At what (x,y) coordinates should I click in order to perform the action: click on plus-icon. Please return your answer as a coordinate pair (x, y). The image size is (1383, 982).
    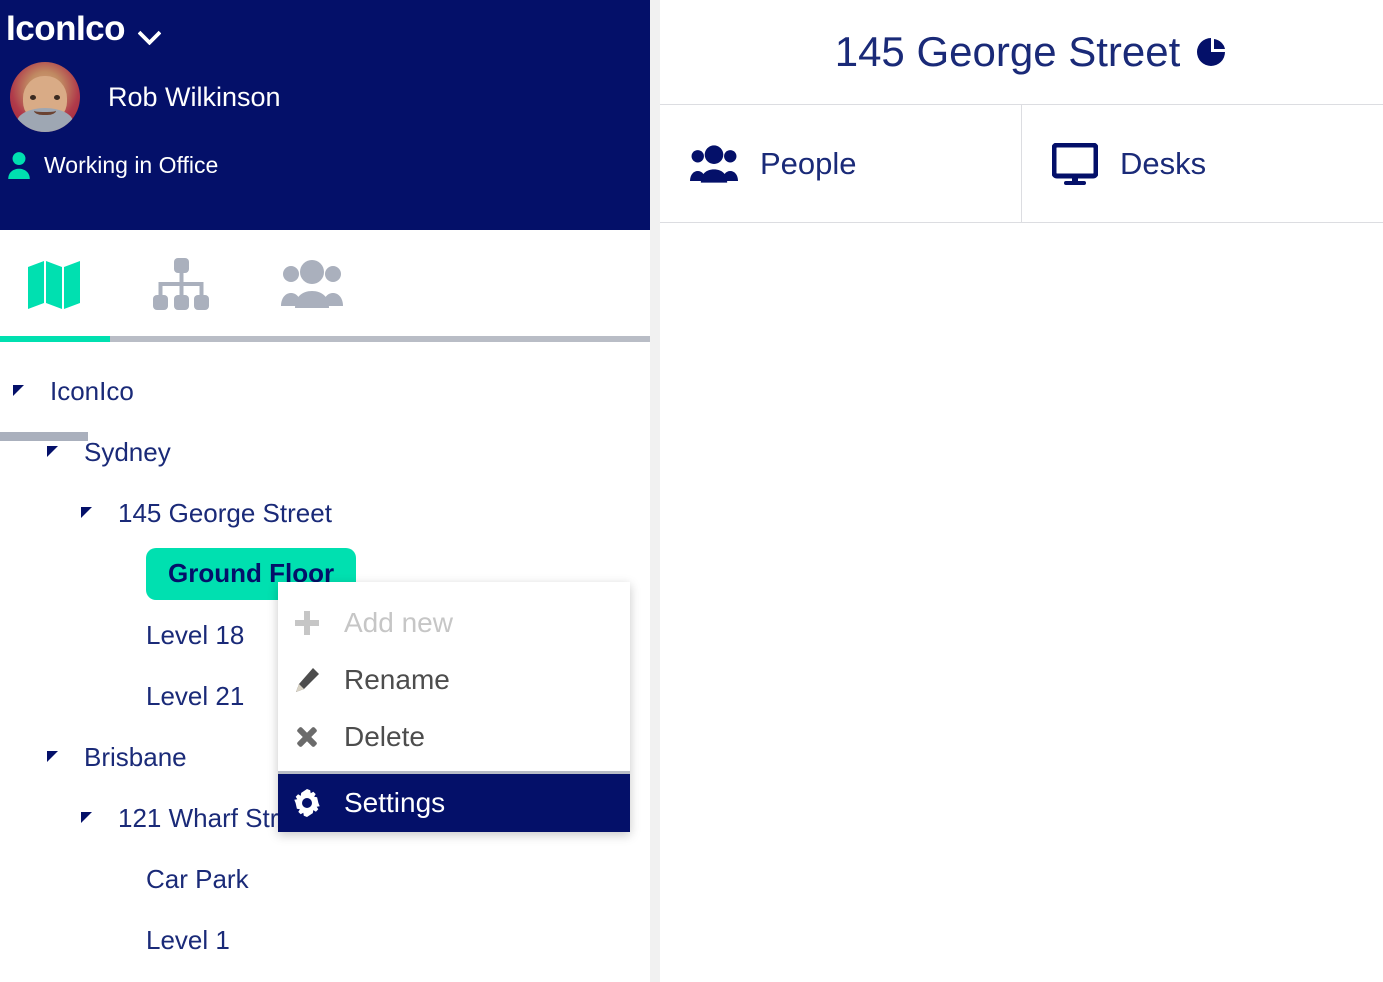
    Looking at the image, I should click on (307, 623).